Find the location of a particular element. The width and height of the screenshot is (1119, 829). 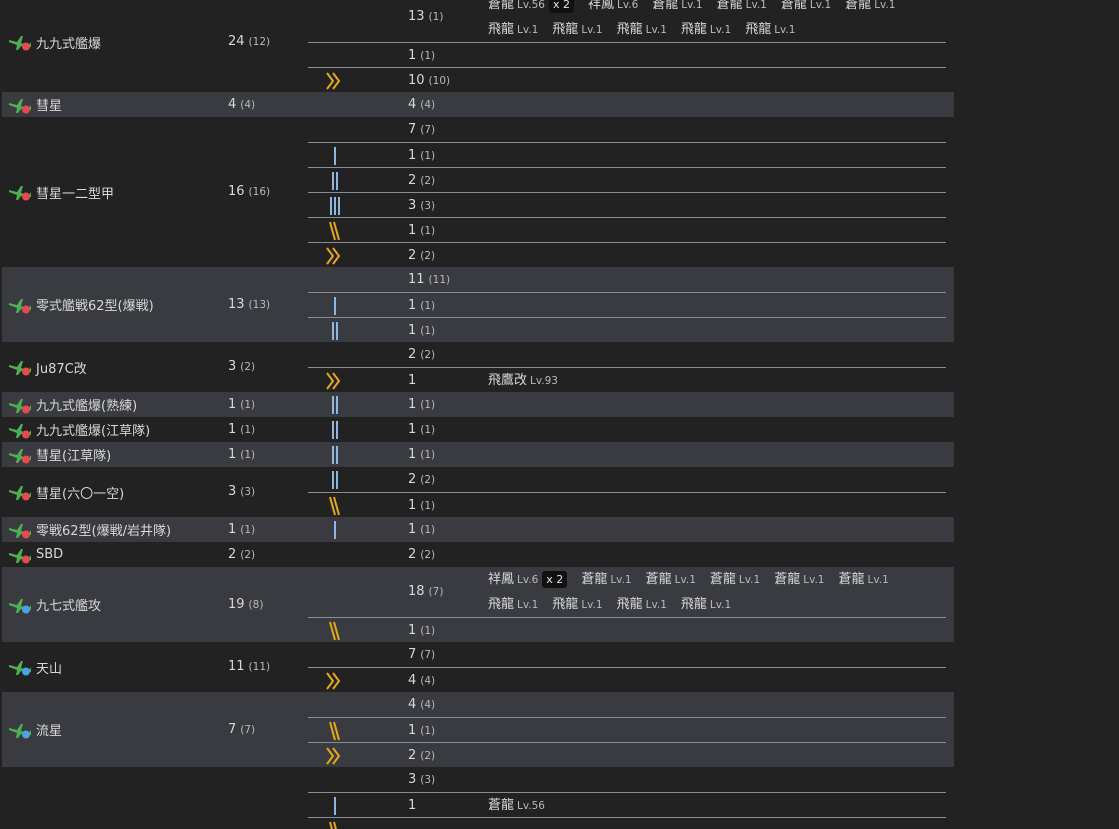

equipment-total: 3 (2) is located at coordinates (241, 367).